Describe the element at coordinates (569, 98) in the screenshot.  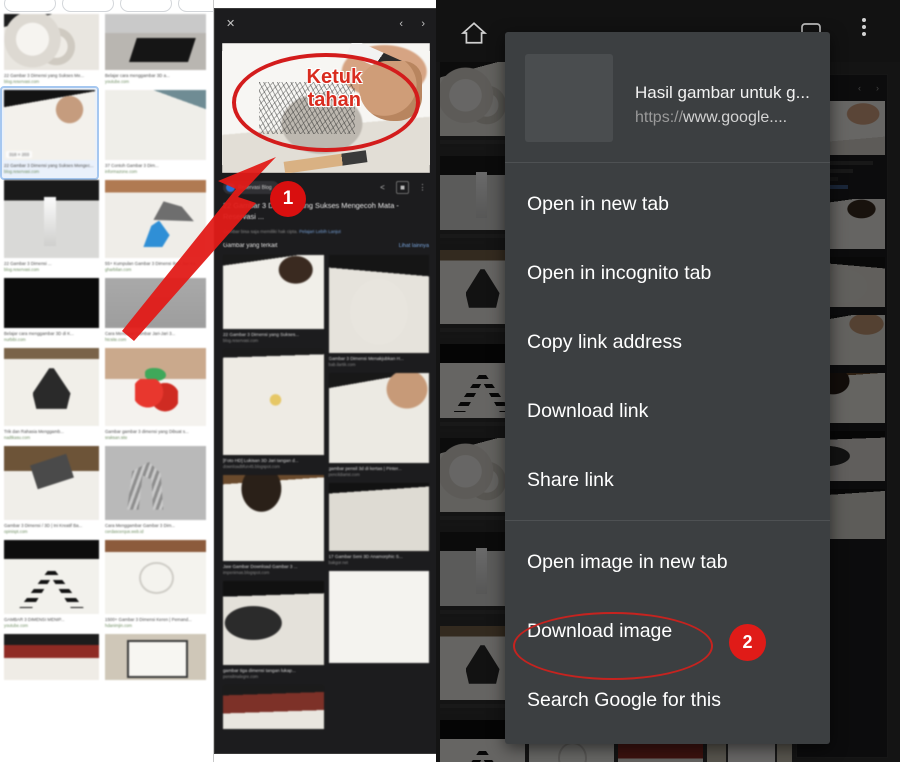
I see `link-preview-thumbnail` at that location.